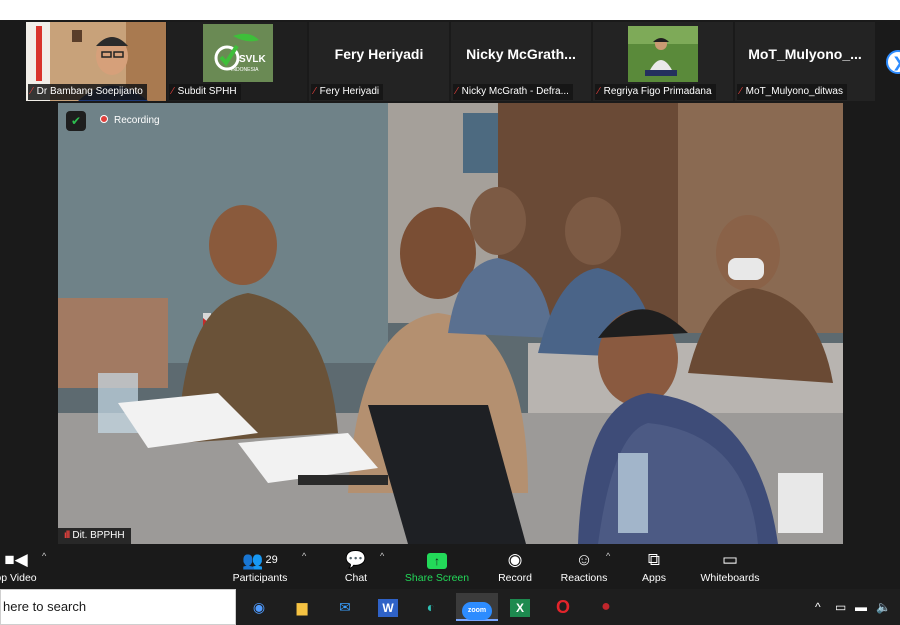 This screenshot has height=625, width=900. What do you see at coordinates (861, 607) in the screenshot?
I see `battery-icon: ▬` at bounding box center [861, 607].